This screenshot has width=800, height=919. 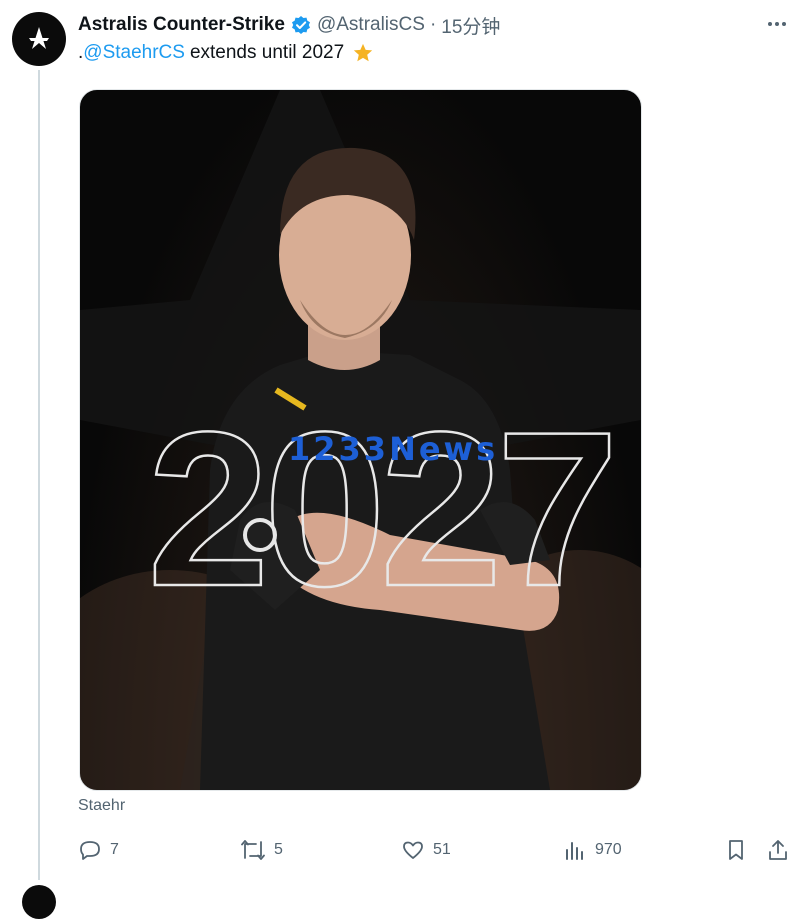 I want to click on tweet-timestamp: 15分钟, so click(x=470, y=25).